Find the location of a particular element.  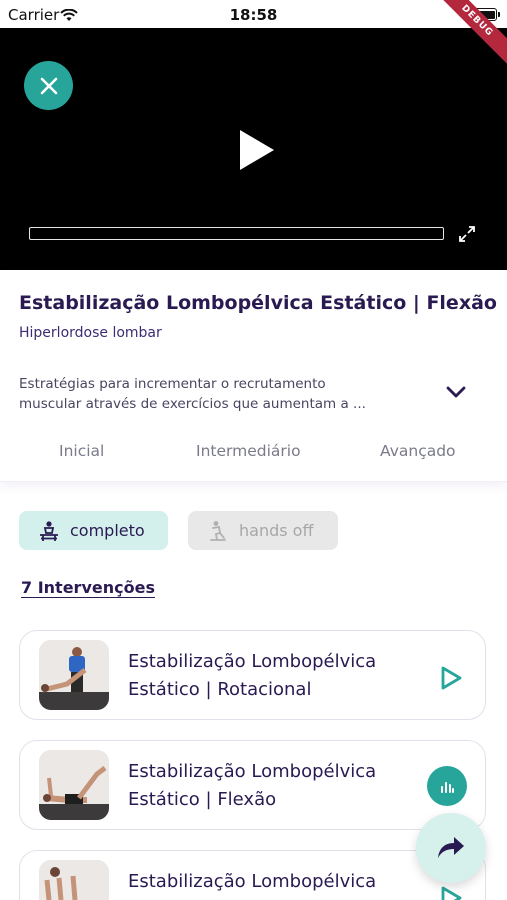

tab-intermediario: Intermediário is located at coordinates (248, 451).